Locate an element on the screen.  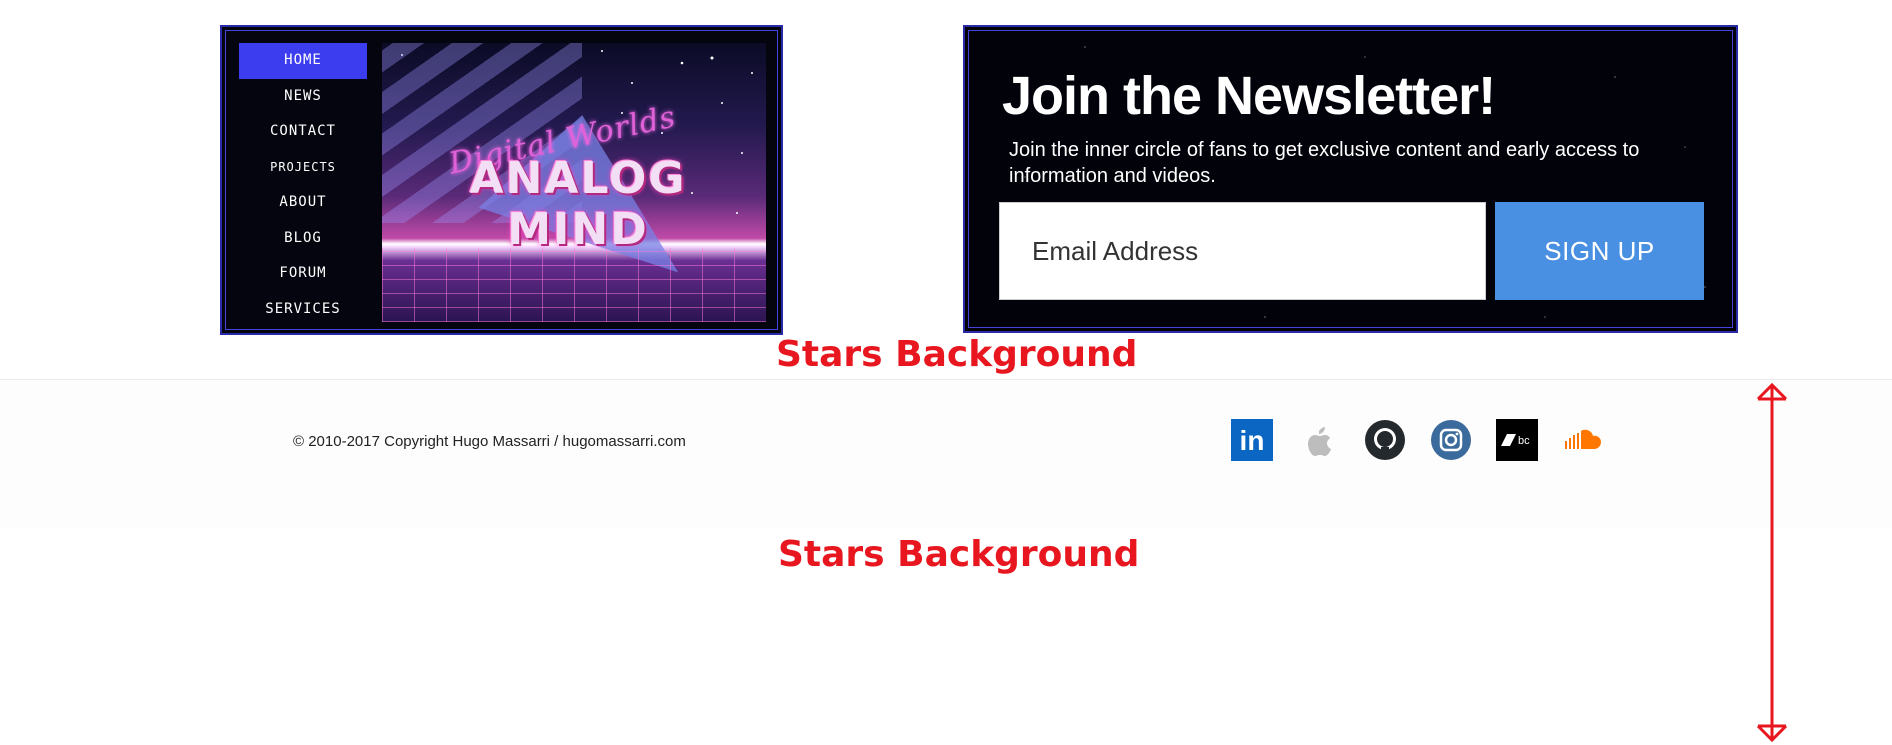
neon-grid is located at coordinates (574, 285).